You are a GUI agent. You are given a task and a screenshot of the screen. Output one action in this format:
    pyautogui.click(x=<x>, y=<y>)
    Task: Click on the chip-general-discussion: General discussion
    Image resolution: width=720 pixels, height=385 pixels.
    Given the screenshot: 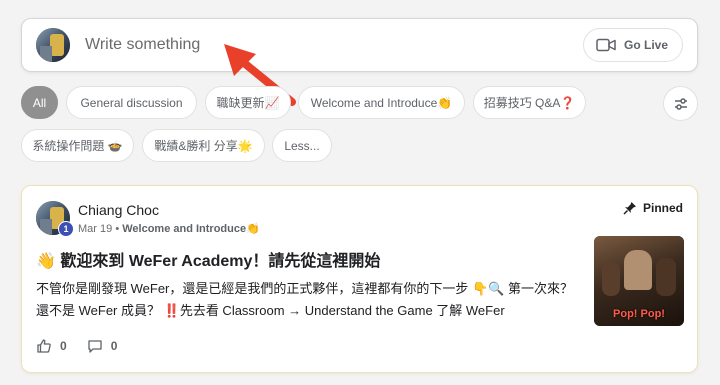 What is the action you would take?
    pyautogui.click(x=131, y=102)
    